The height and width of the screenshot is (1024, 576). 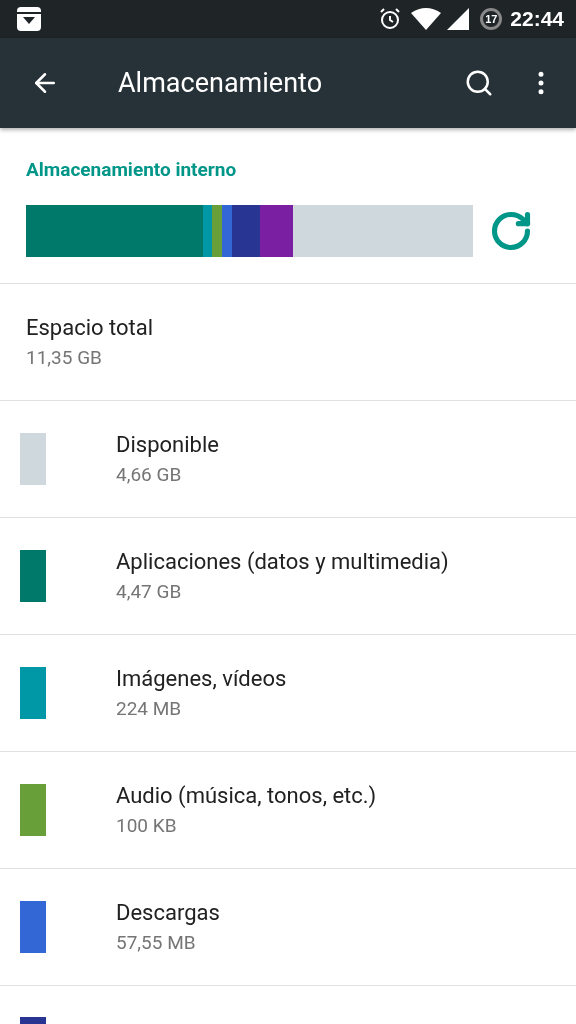 What do you see at coordinates (458, 19) in the screenshot?
I see `signal-icon` at bounding box center [458, 19].